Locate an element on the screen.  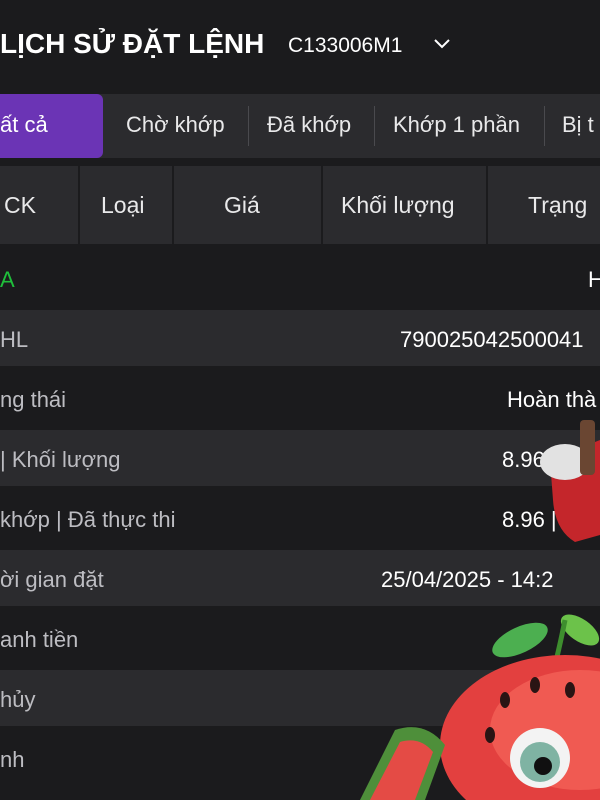
detail-row: HL 790025042500041 is located at coordinates (300, 338).